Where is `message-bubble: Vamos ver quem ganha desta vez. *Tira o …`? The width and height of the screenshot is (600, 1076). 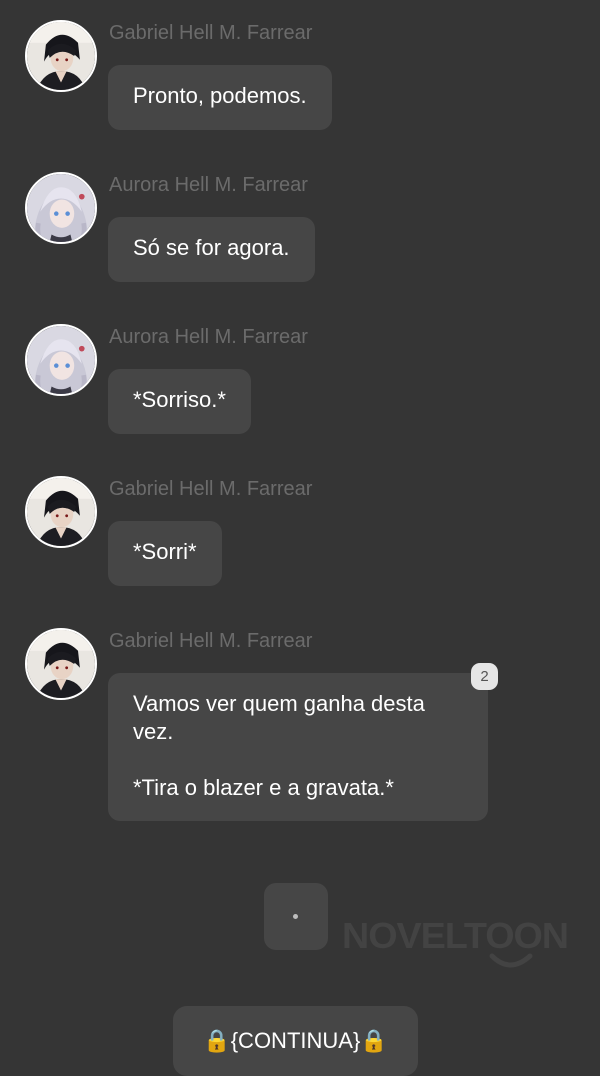
message-bubble: Vamos ver quem ganha desta vez. *Tira o … is located at coordinates (298, 747).